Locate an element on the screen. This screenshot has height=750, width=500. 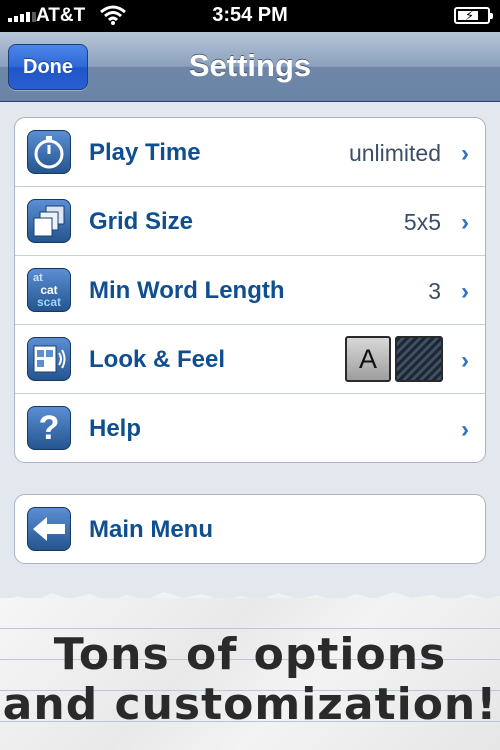
promo-tagline: Tons of options and customization! is located at coordinates (250, 680).